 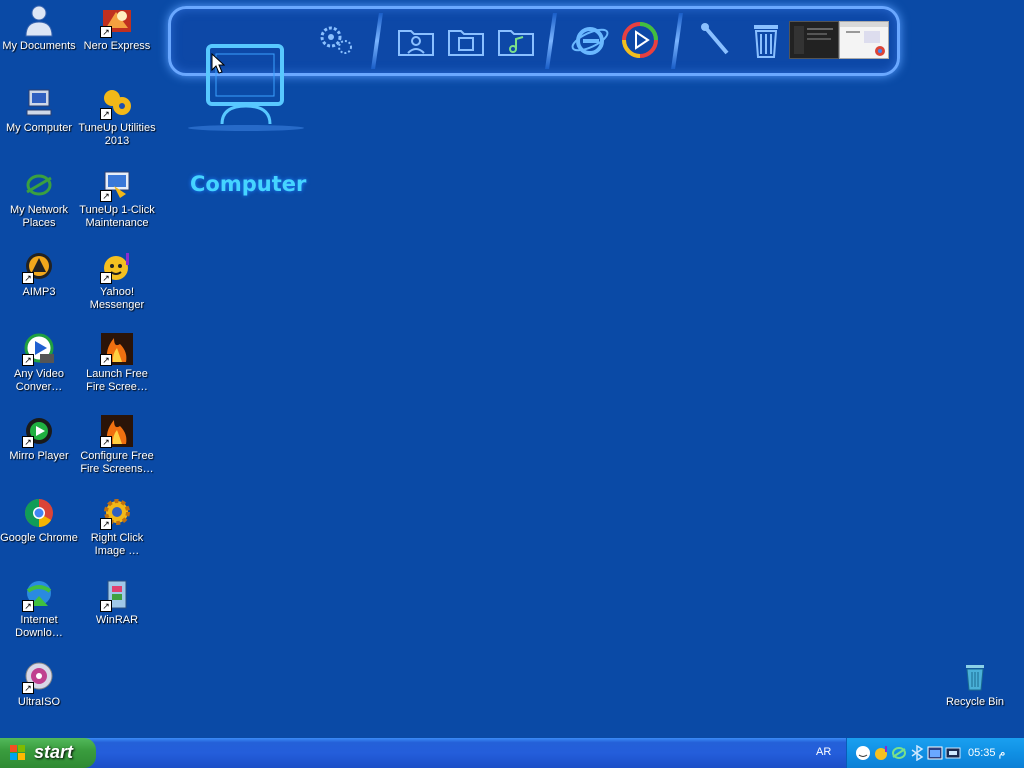 I want to click on winrar-icon: ↗, so click(x=117, y=595).